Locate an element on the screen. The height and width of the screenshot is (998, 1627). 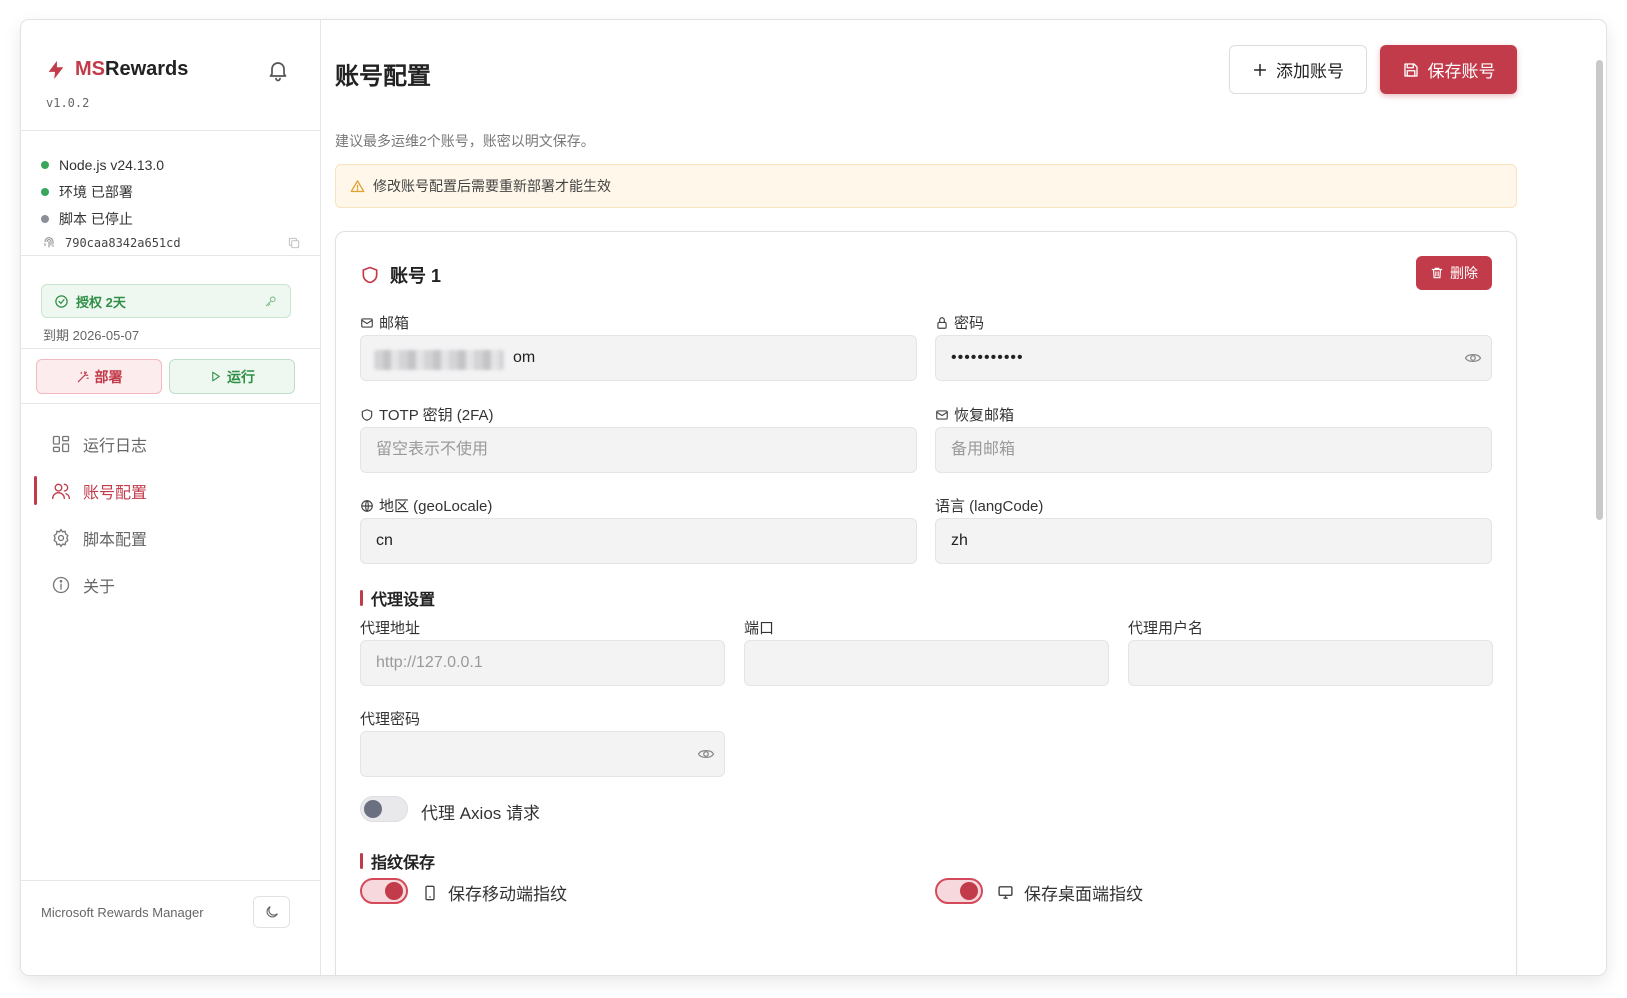
smartphone-icon is located at coordinates (430, 892).